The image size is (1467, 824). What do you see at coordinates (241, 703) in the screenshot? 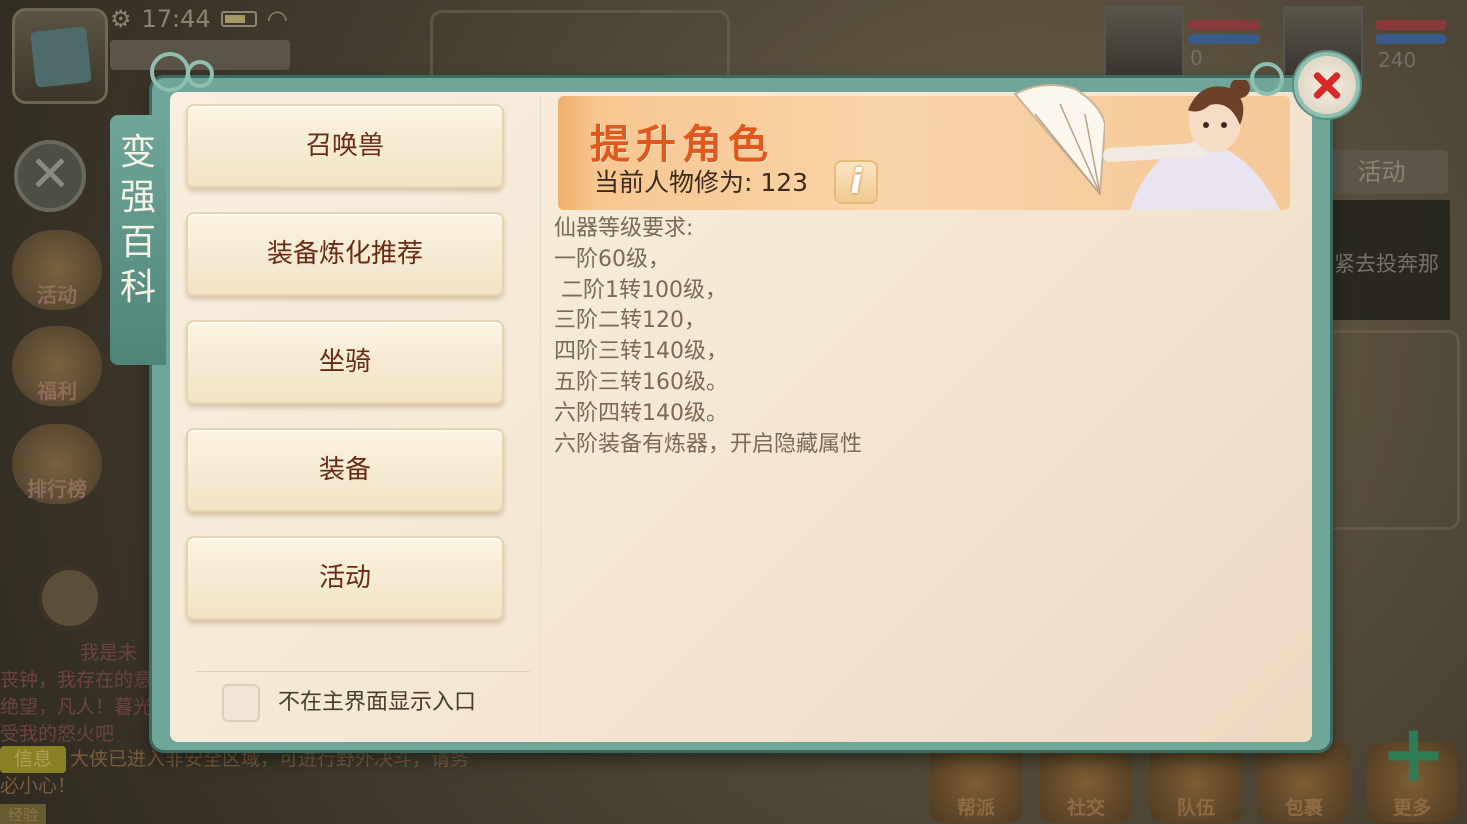
I see `hide-entry-checkbox` at bounding box center [241, 703].